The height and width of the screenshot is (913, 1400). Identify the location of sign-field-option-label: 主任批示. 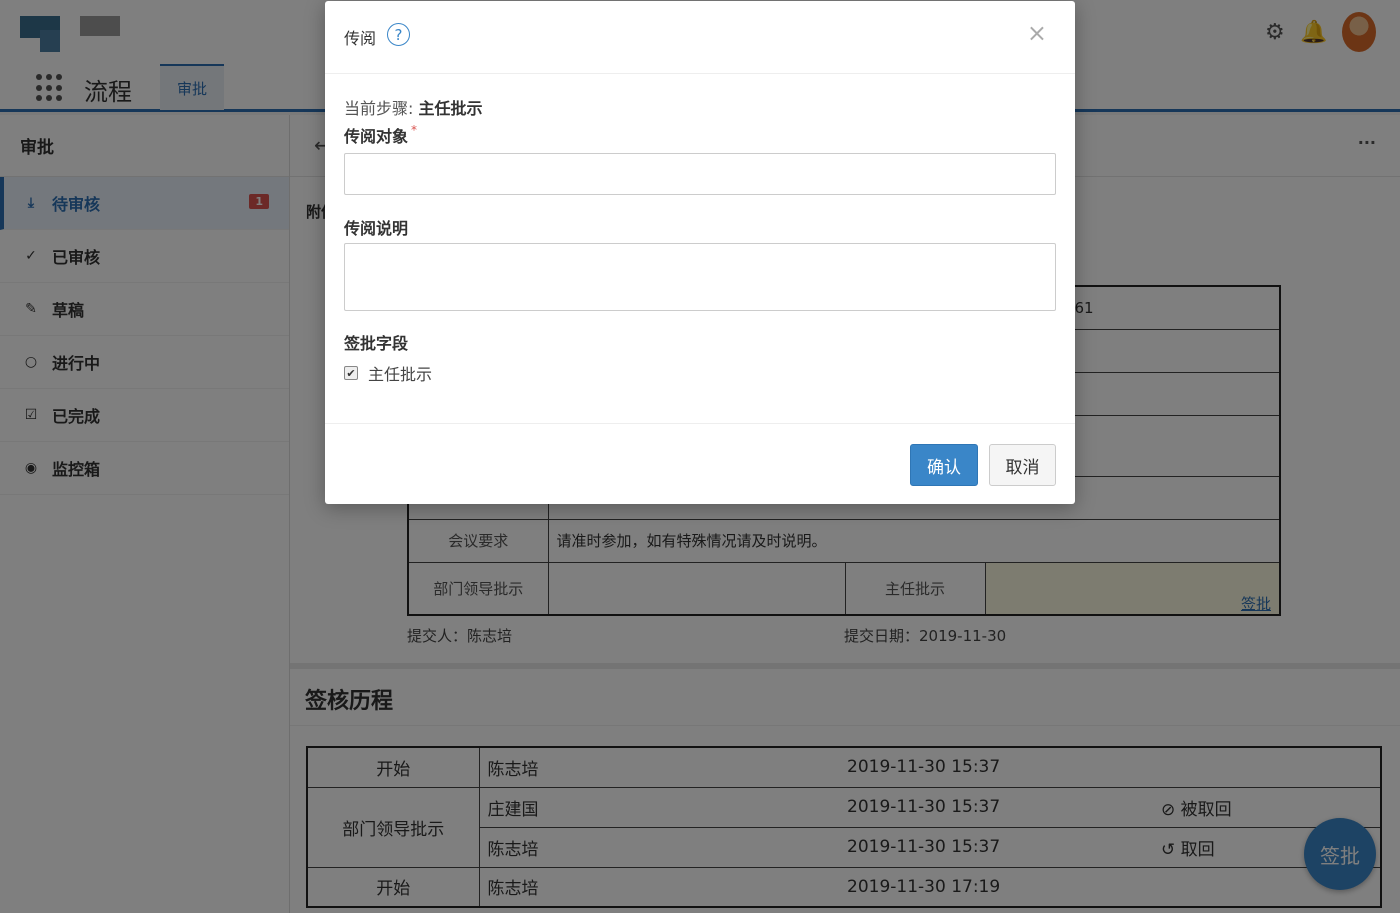
(400, 374).